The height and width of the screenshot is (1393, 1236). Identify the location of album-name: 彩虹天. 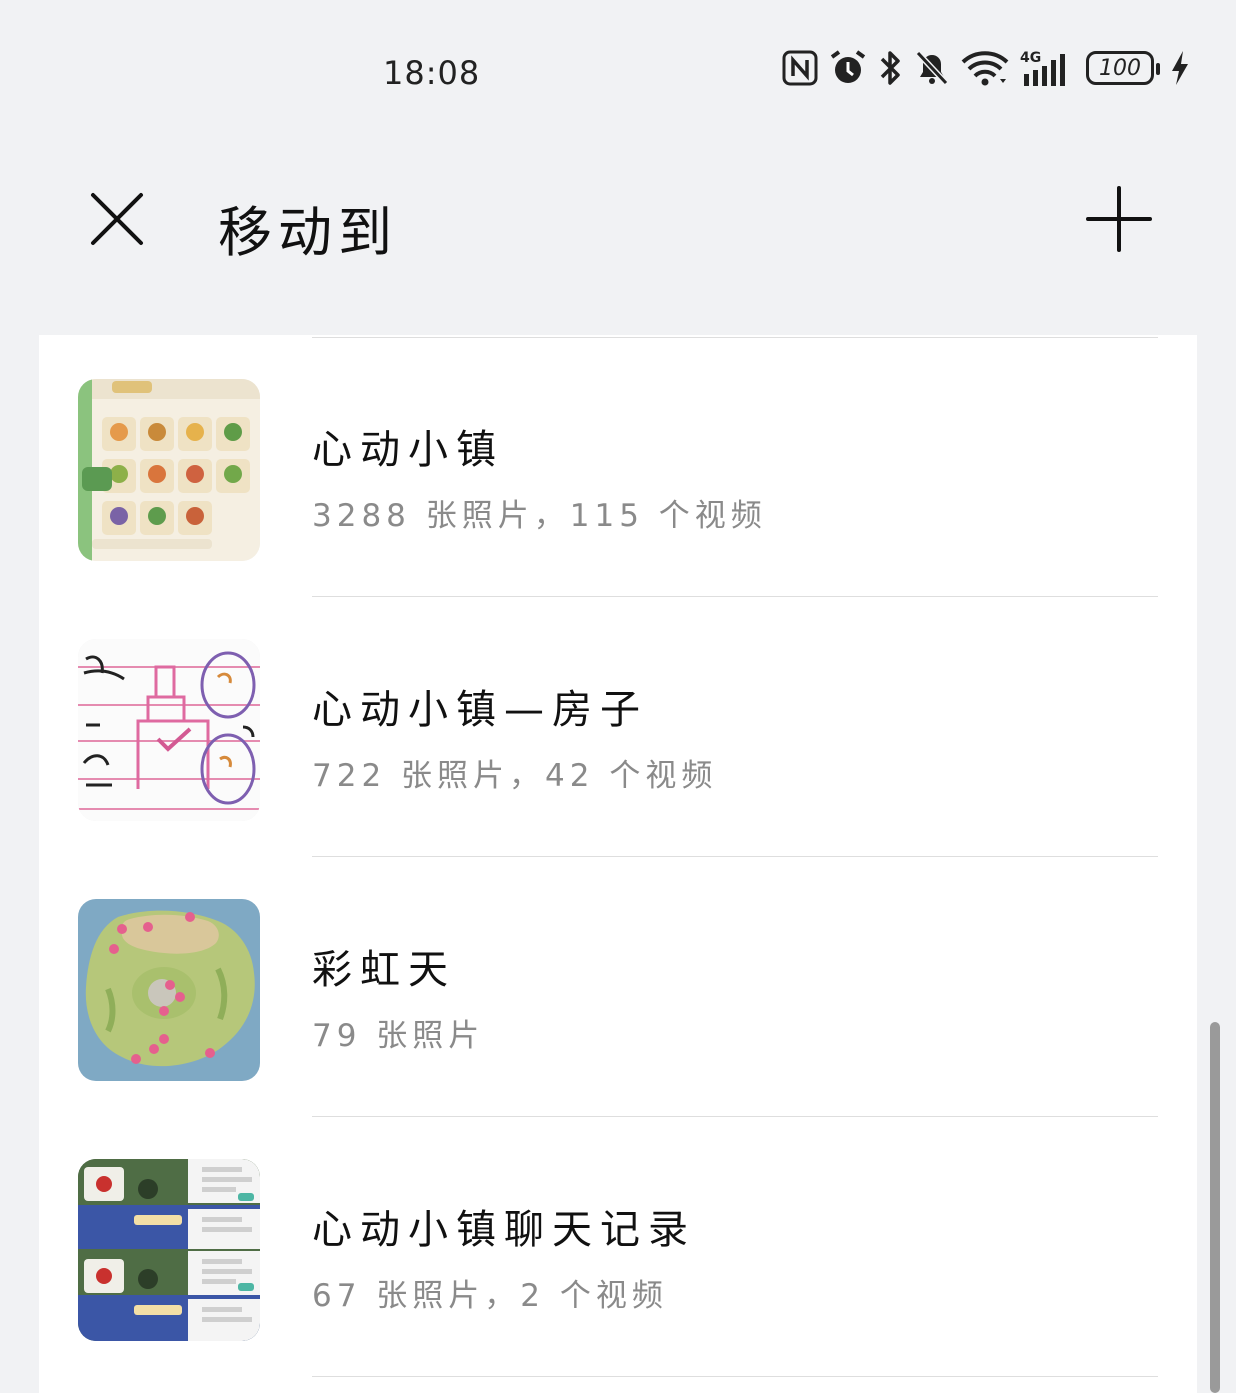
(384, 970).